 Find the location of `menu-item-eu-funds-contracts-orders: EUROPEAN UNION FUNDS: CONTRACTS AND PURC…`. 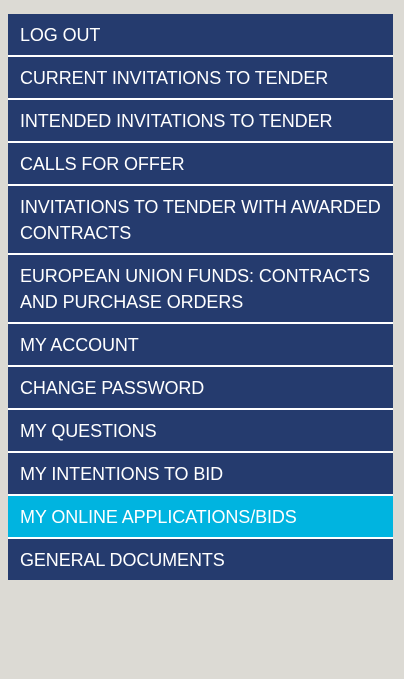

menu-item-eu-funds-contracts-orders: EUROPEAN UNION FUNDS: CONTRACTS AND PURC… is located at coordinates (200, 289).